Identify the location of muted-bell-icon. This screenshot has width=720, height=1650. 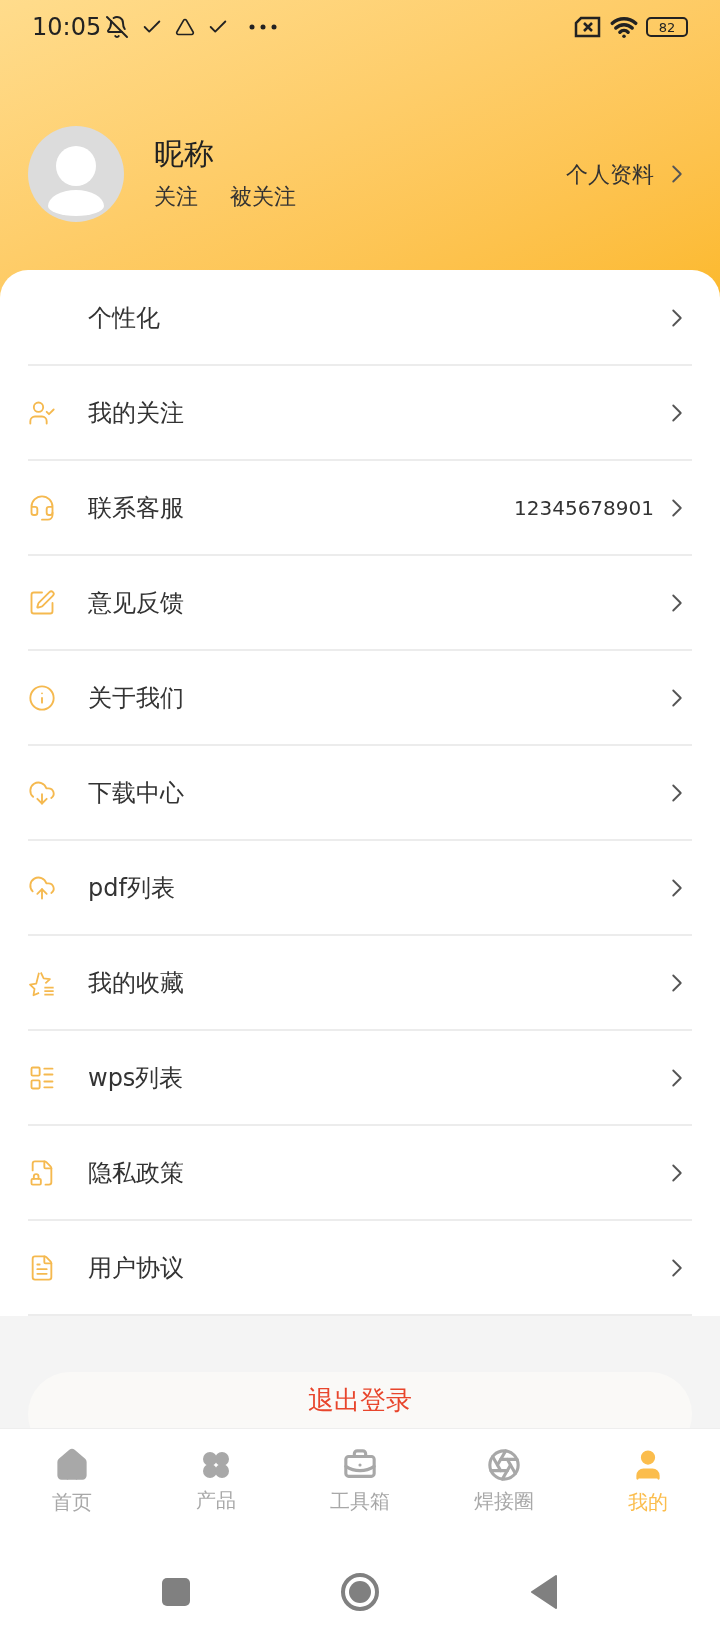
(117, 27).